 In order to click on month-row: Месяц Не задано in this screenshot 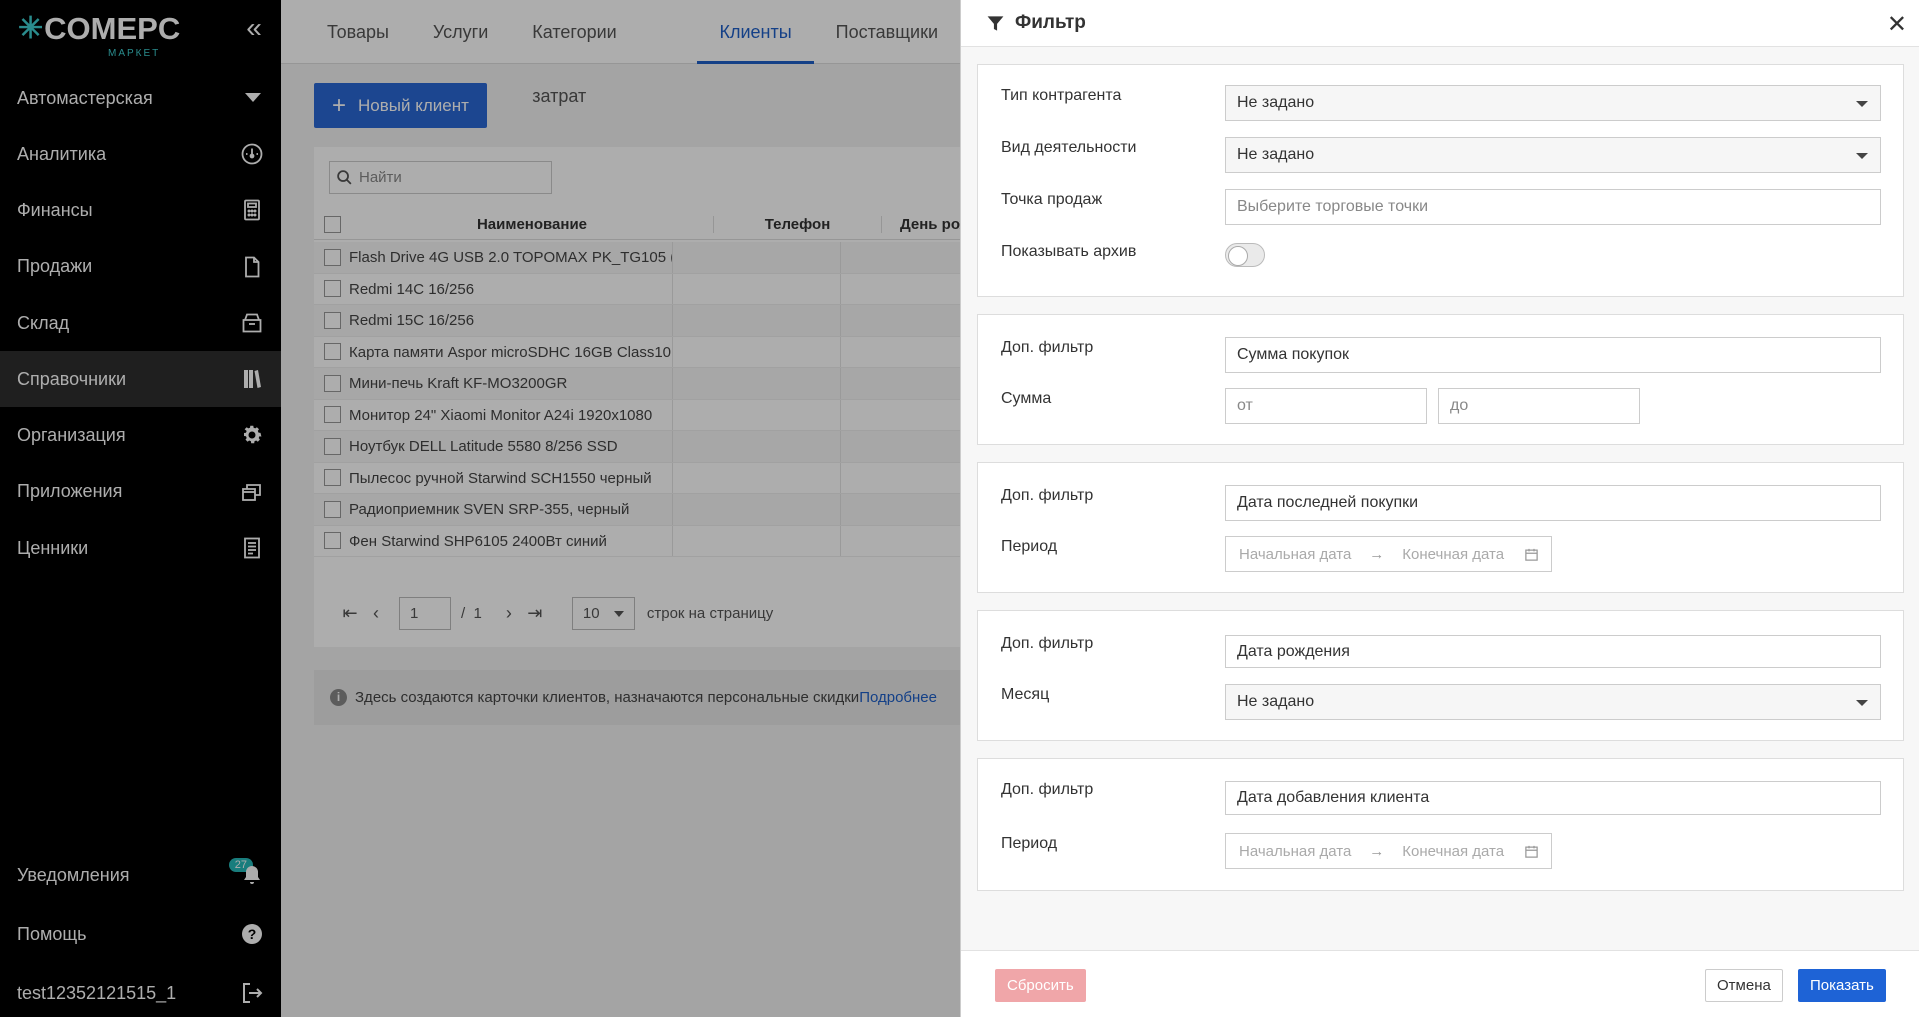, I will do `click(1440, 702)`.